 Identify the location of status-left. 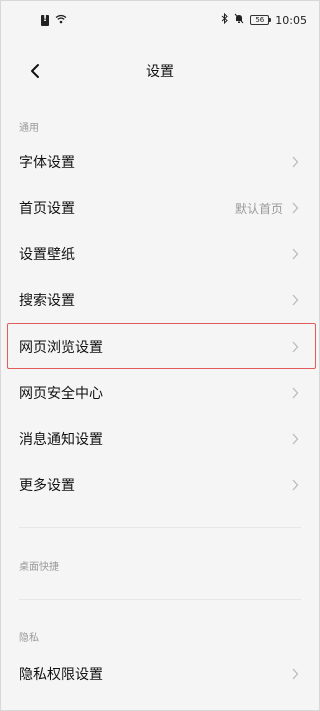
(54, 20).